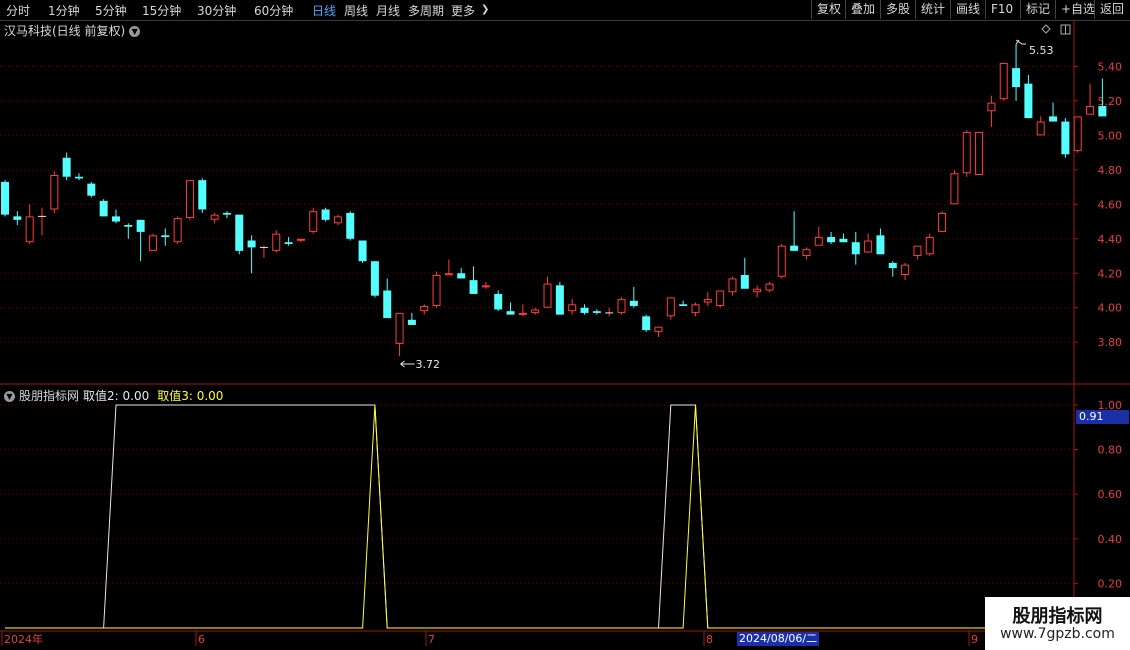  Describe the element at coordinates (1110, 273) in the screenshot. I see `price-tick-label: 4.20` at that location.